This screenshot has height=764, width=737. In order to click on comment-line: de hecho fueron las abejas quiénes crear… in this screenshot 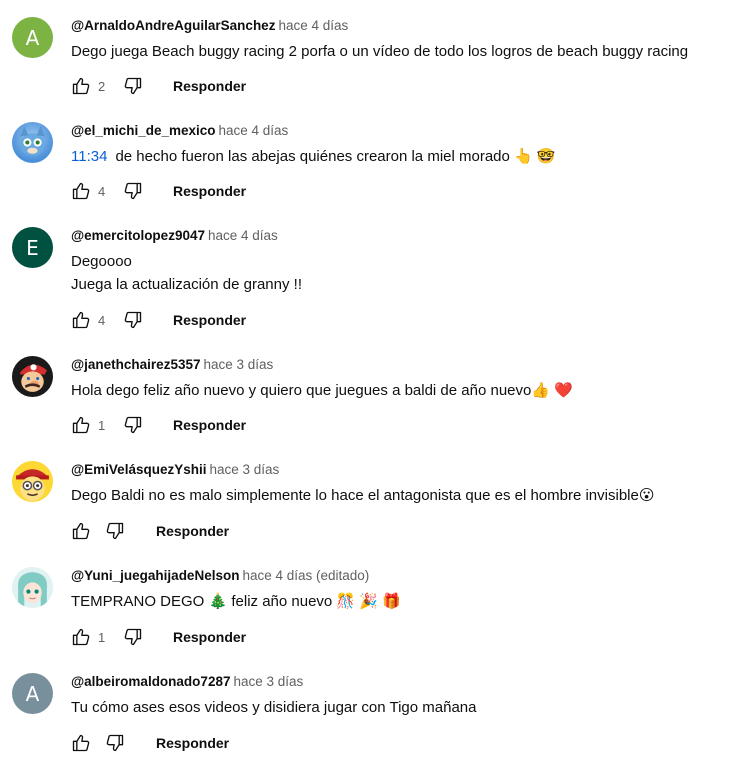, I will do `click(335, 156)`.